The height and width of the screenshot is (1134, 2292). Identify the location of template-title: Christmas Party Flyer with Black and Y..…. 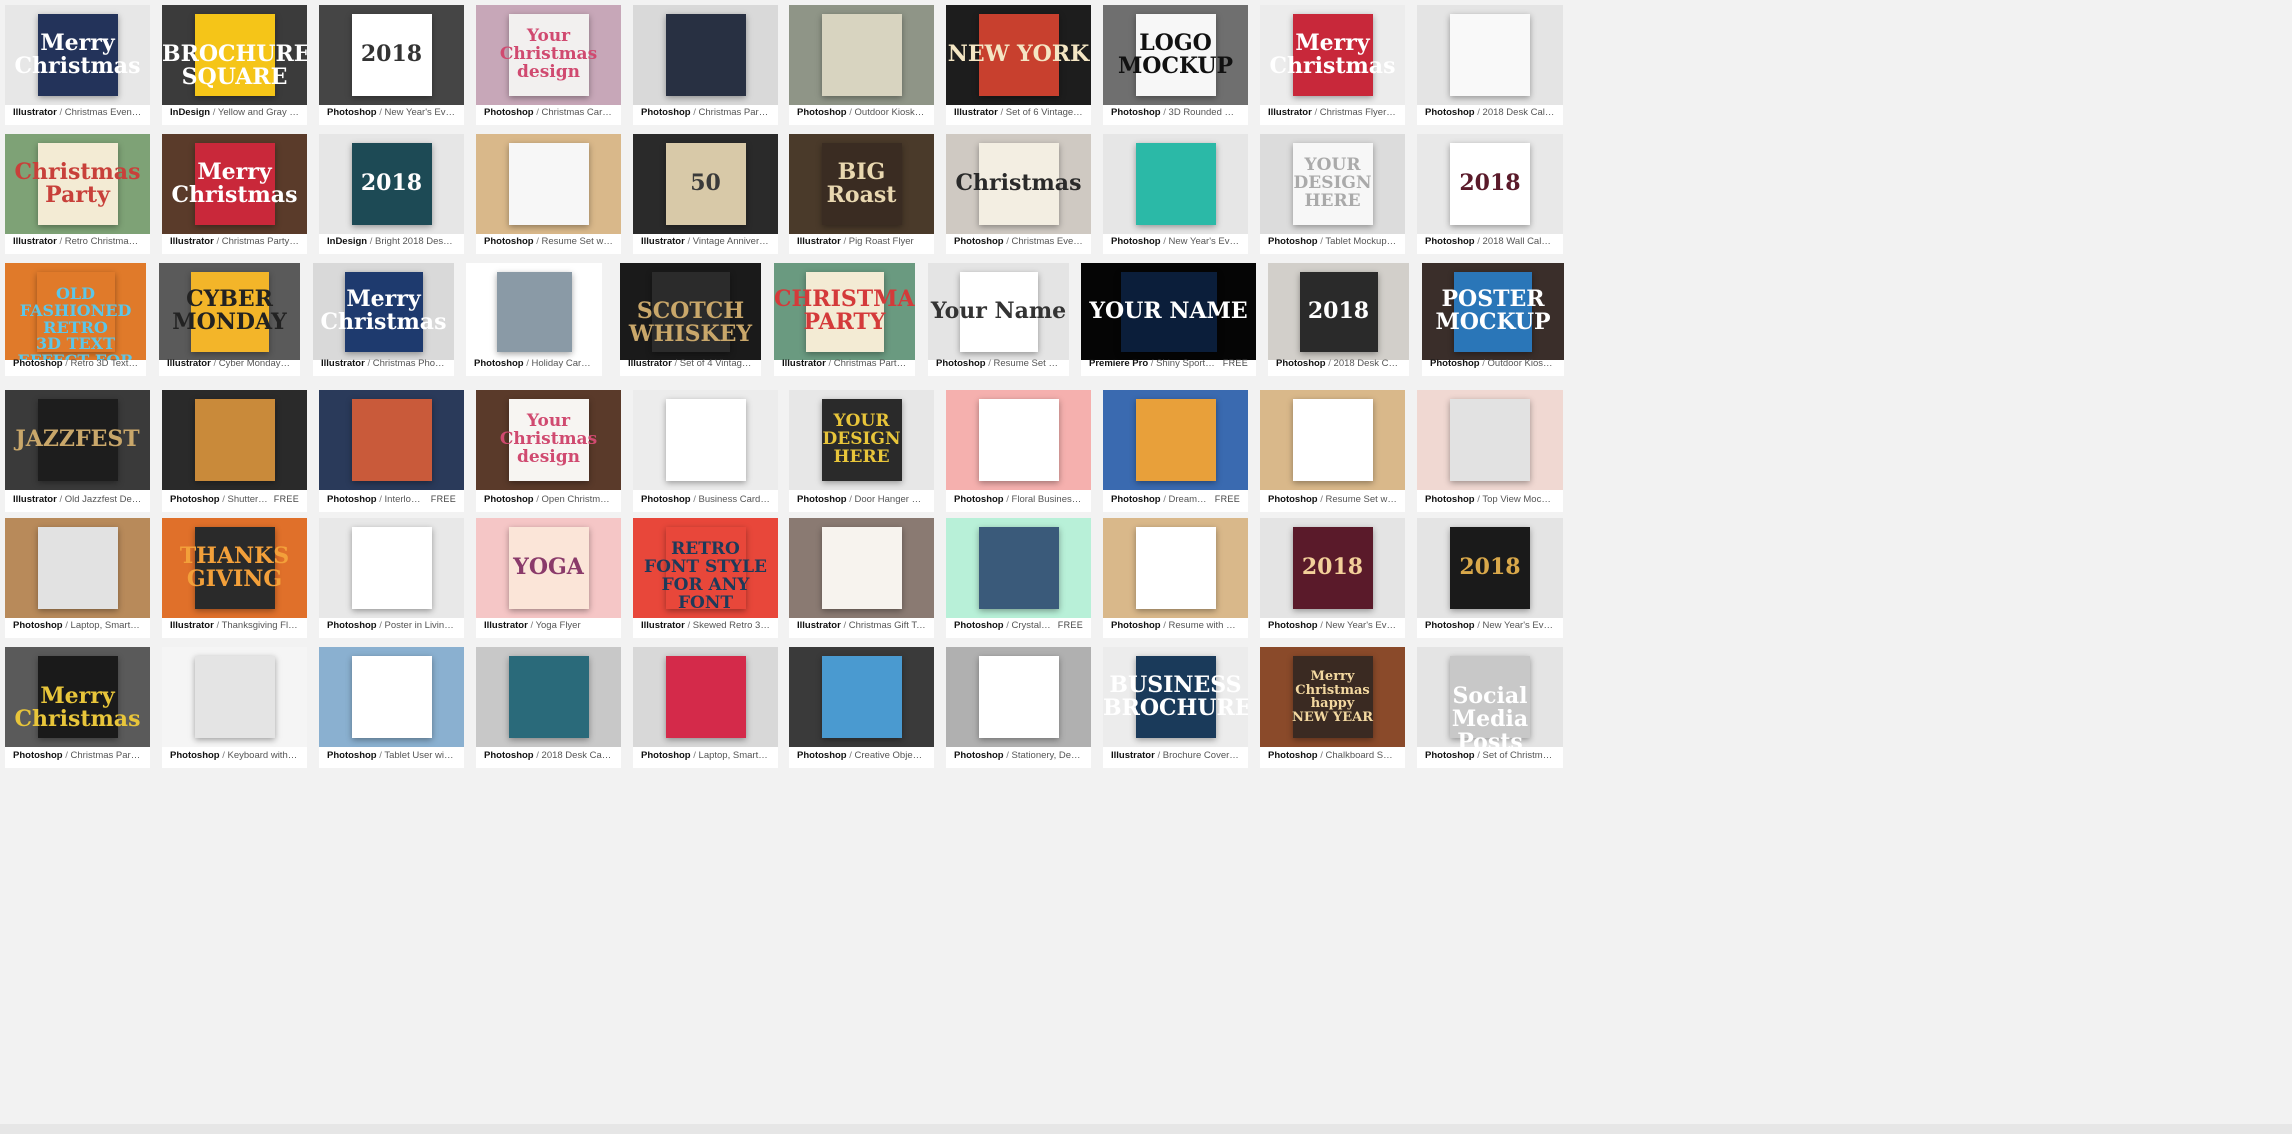
(106, 755).